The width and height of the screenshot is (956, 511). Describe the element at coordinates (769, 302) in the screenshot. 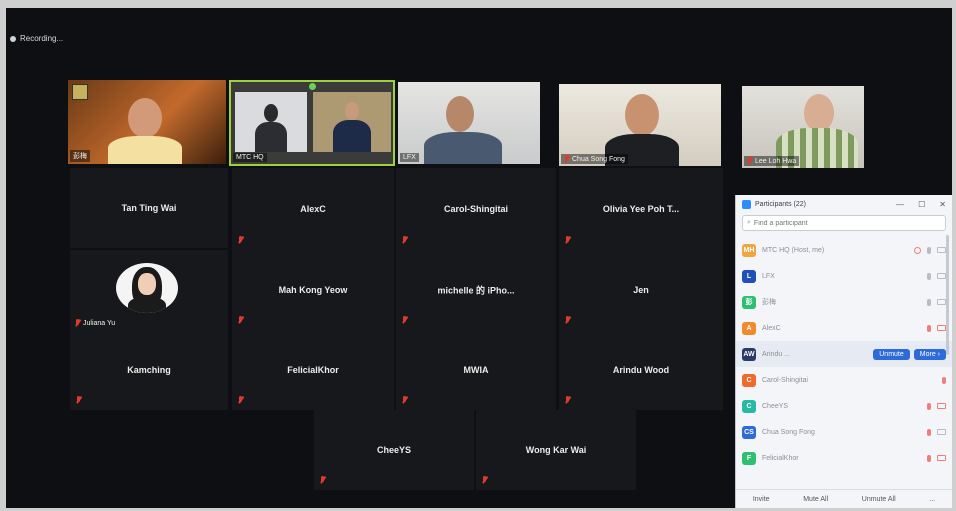

I see `participant-row-name: 彭梅` at that location.